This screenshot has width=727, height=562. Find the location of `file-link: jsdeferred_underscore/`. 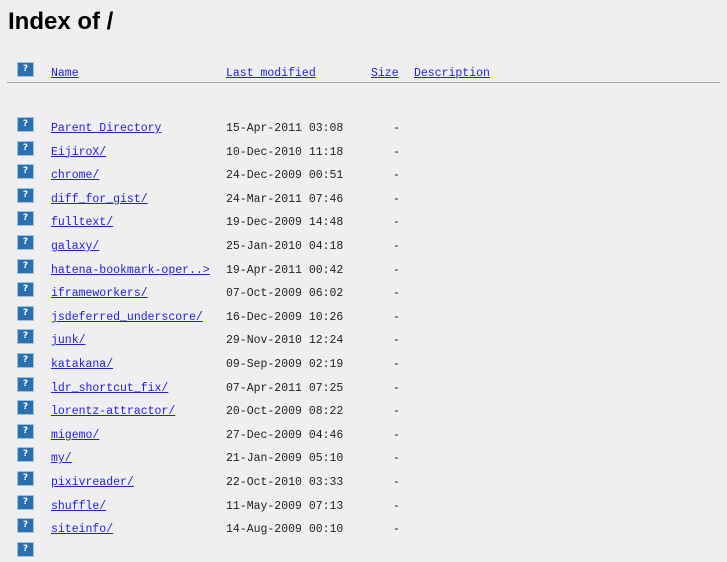

file-link: jsdeferred_underscore/ is located at coordinates (127, 317).